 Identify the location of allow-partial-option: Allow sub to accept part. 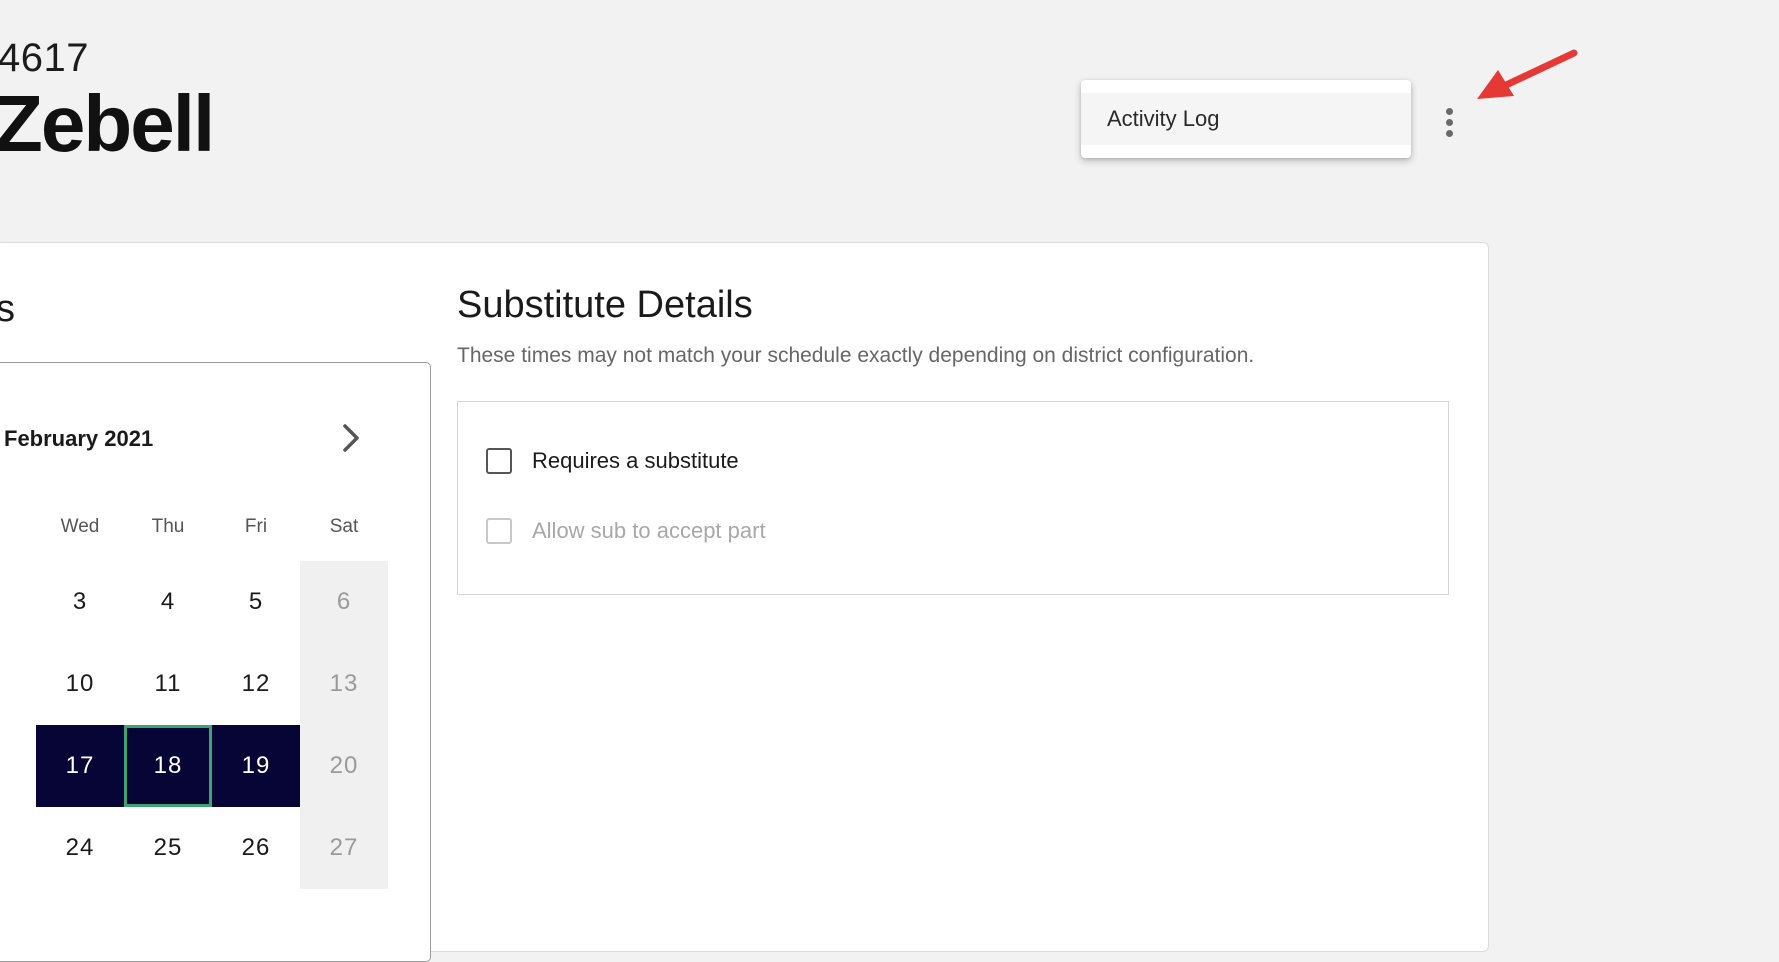
(626, 531).